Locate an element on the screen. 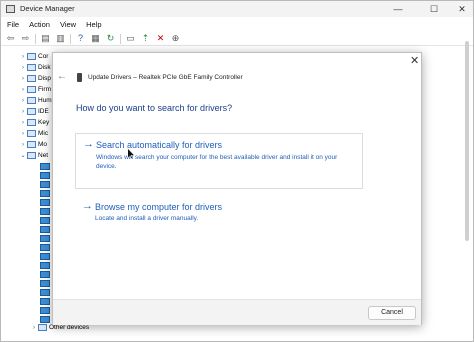 The width and height of the screenshot is (474, 342). tree-item: › Disp is located at coordinates (35, 78).